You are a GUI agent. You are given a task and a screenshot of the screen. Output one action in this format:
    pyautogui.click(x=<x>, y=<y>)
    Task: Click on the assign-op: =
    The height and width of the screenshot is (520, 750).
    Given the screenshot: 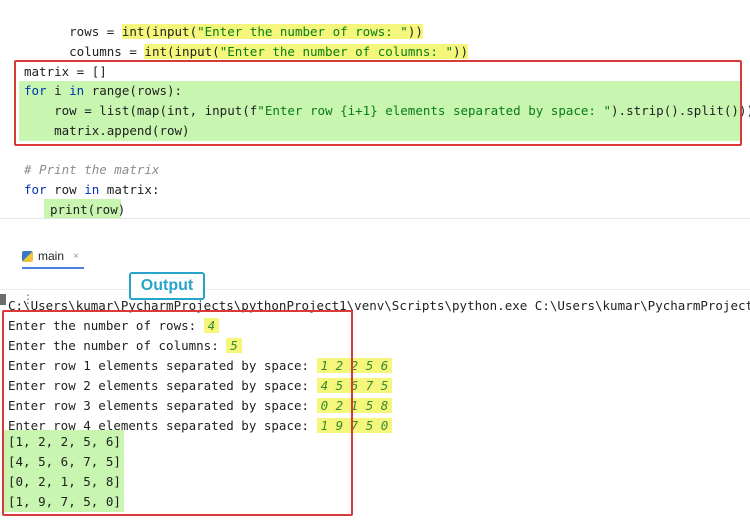 What is the action you would take?
    pyautogui.click(x=133, y=51)
    